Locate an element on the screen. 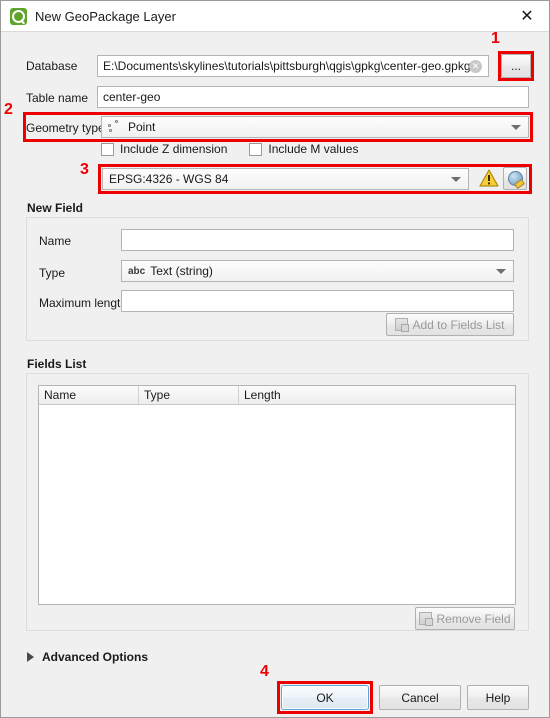  remove-field-button: Remove Field is located at coordinates (465, 618).